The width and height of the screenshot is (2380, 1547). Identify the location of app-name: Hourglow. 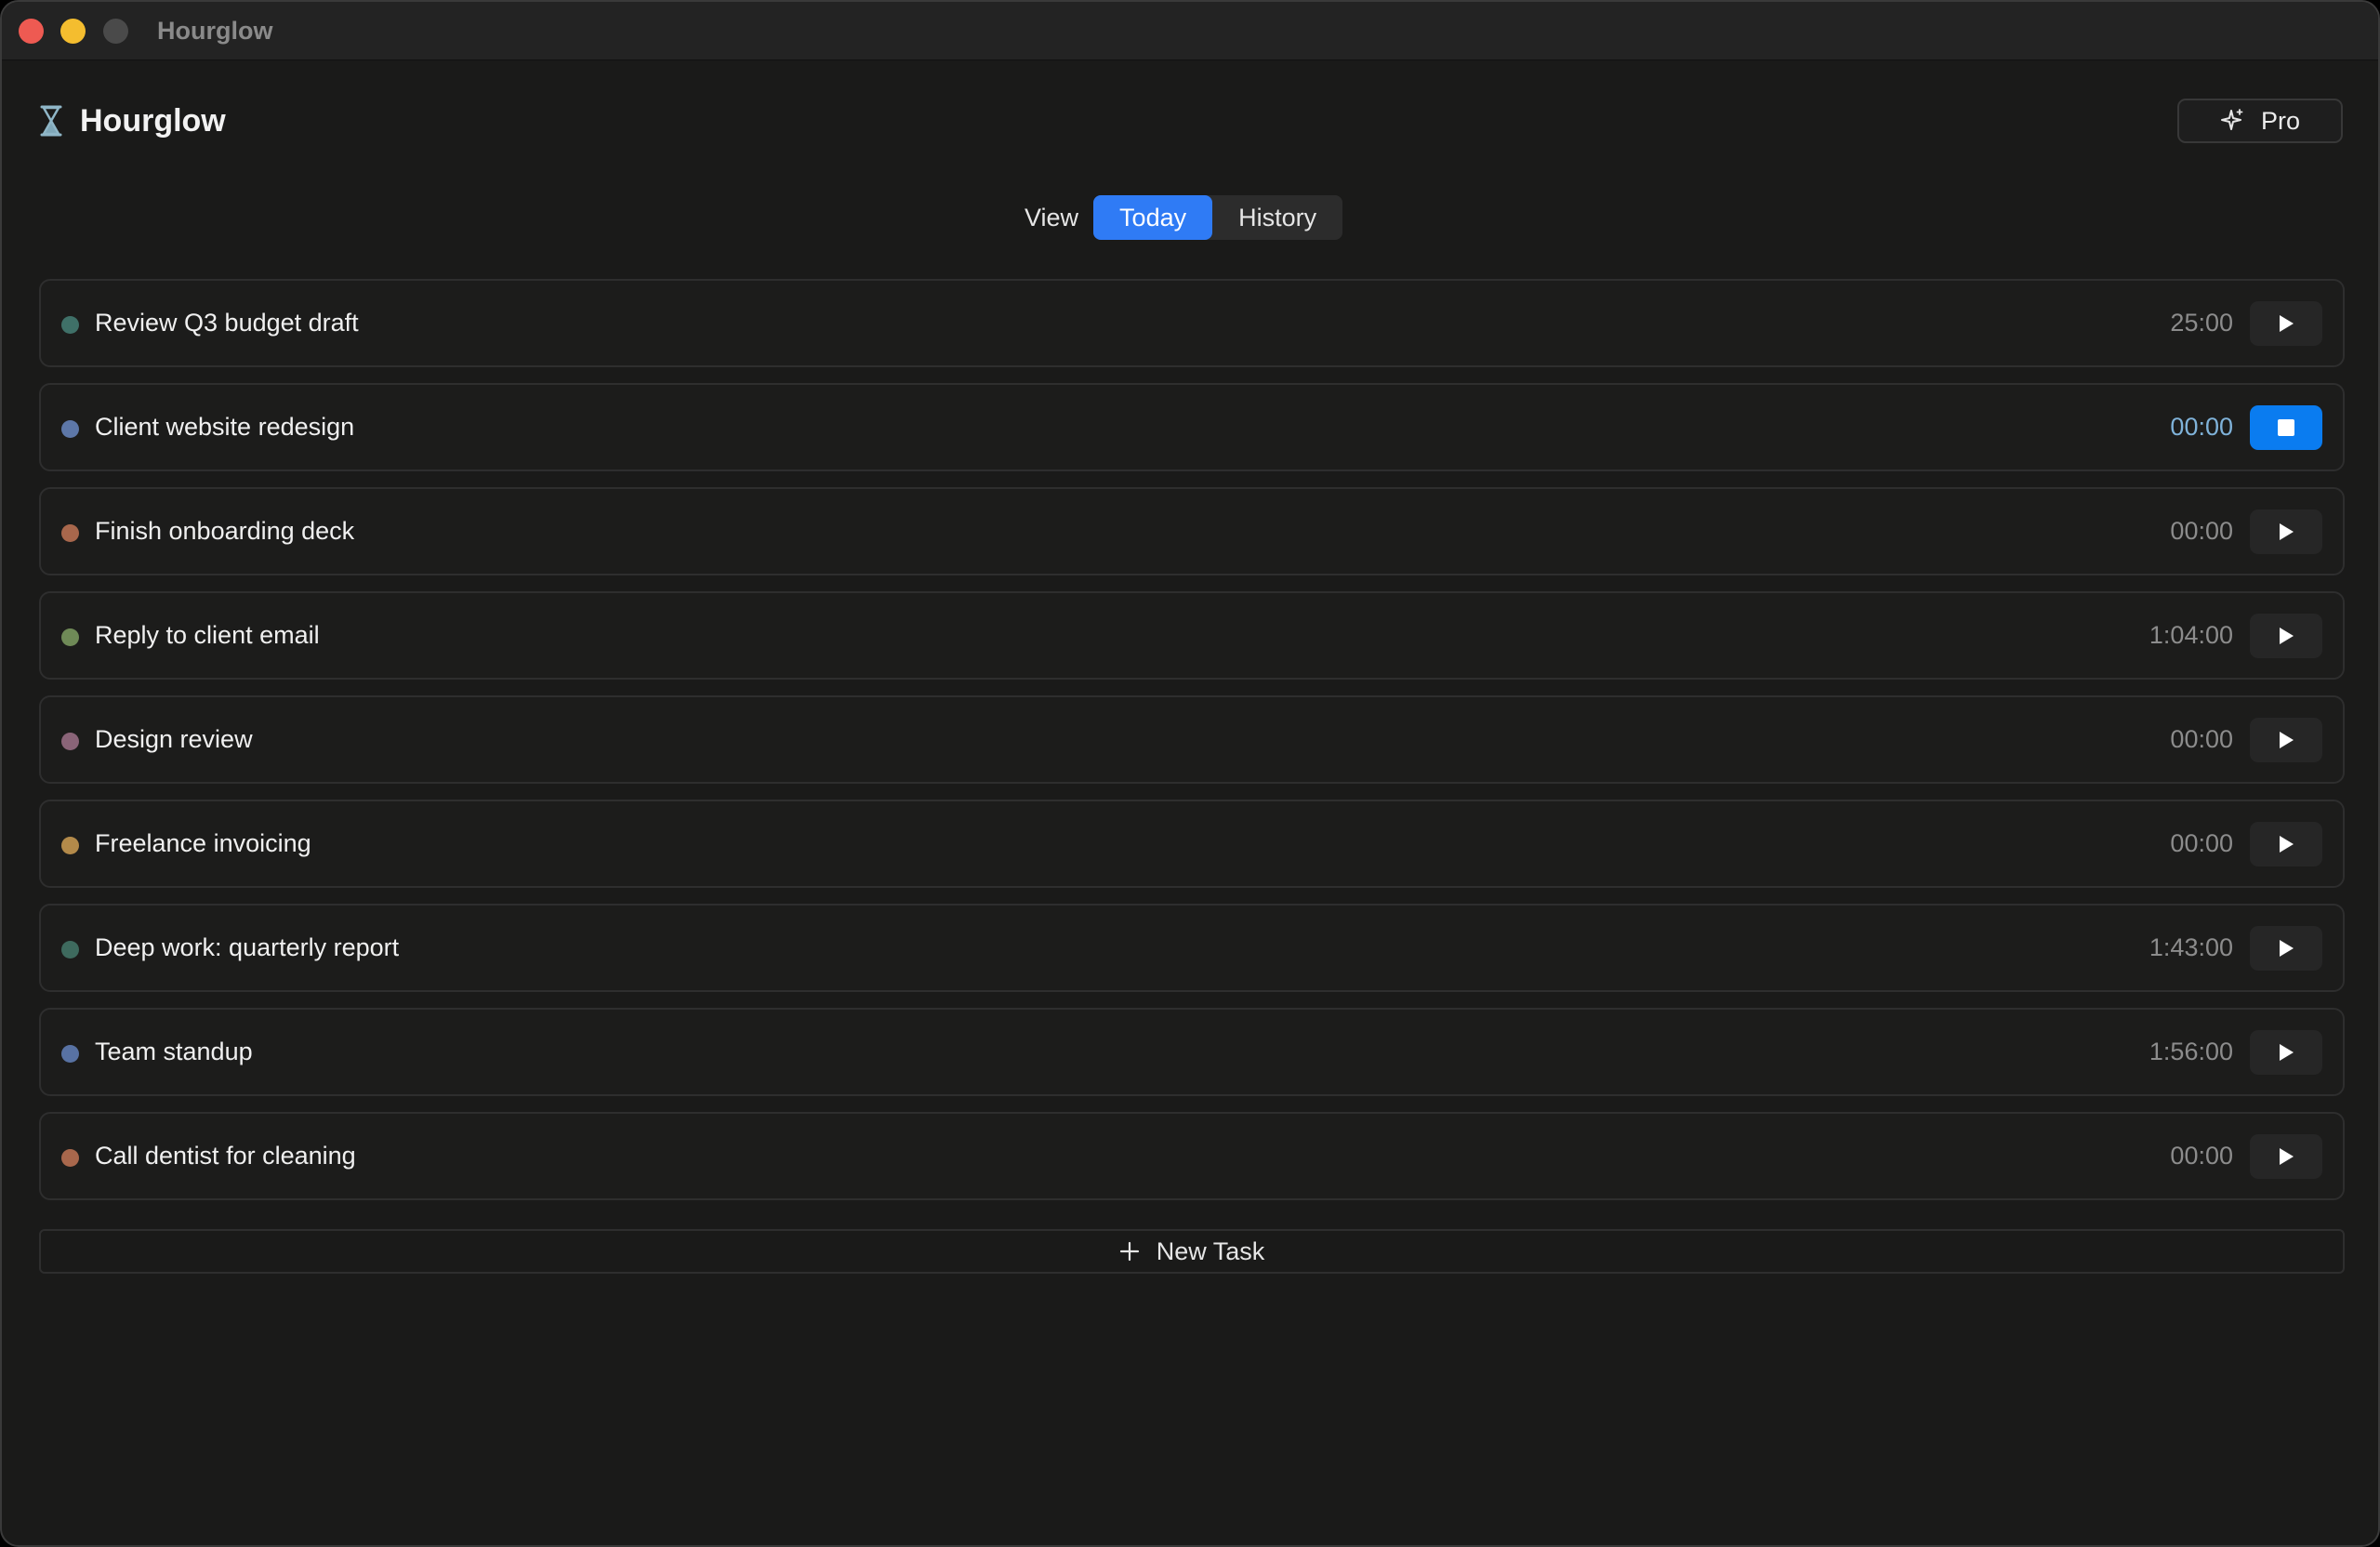
(153, 120).